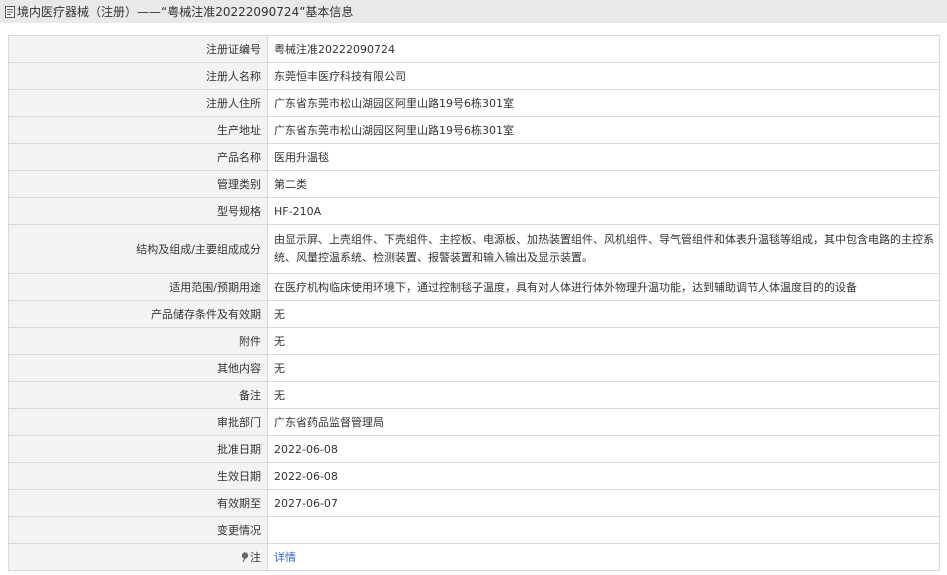 Image resolution: width=947 pixels, height=575 pixels. Describe the element at coordinates (603, 157) in the screenshot. I see `row-value: 医用升温毯` at that location.